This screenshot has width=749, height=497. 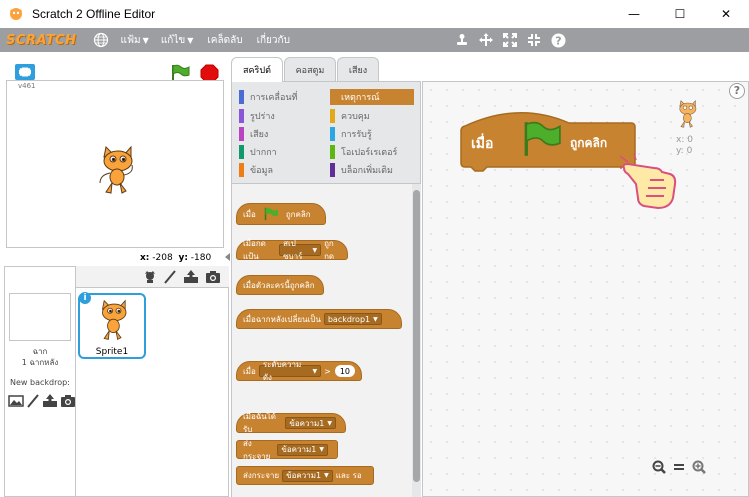 What do you see at coordinates (372, 97) in the screenshot?
I see `category-events: เหตุการณ์` at bounding box center [372, 97].